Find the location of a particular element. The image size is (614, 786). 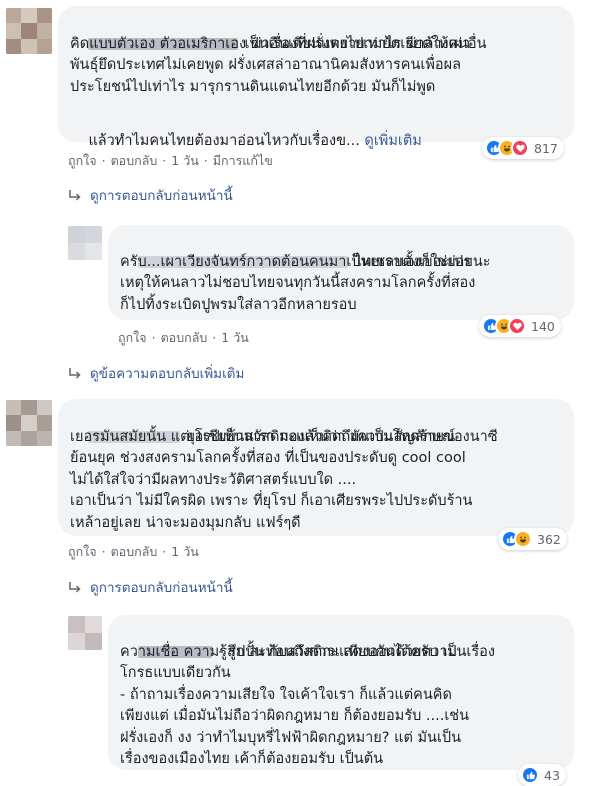

edited-label: มีการแก้ไข is located at coordinates (243, 160).